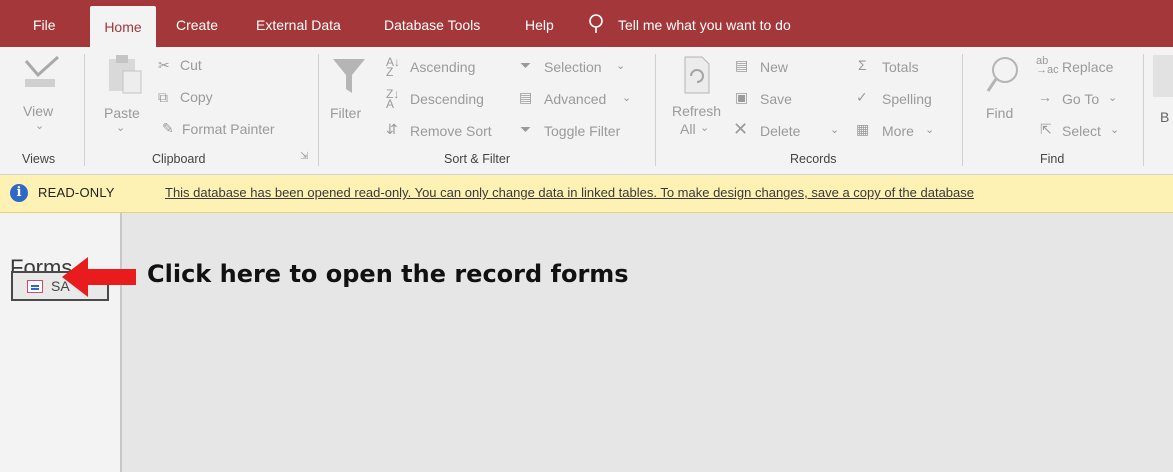  I want to click on paste-icon, so click(125, 74).